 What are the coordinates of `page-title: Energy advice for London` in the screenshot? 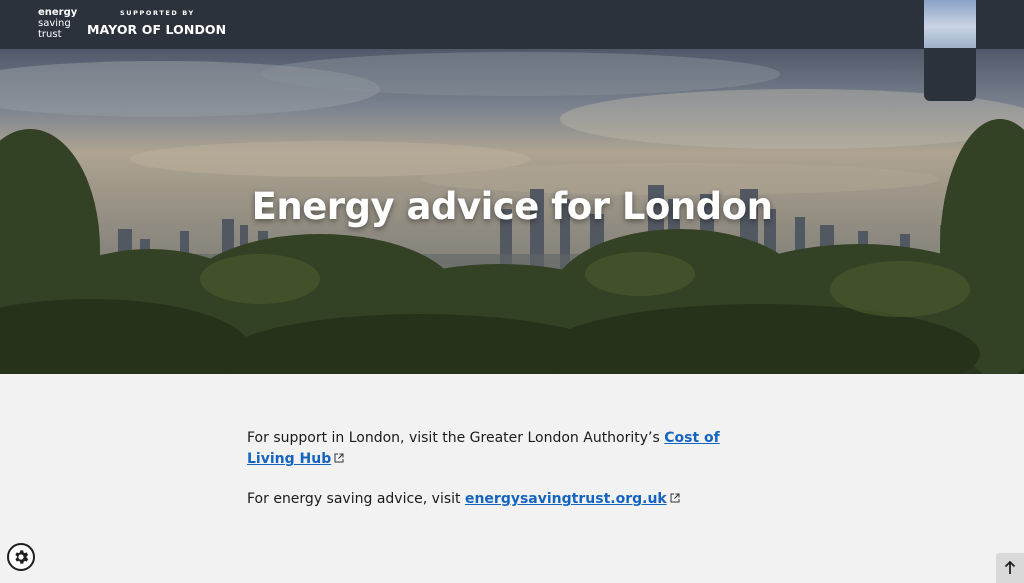 It's located at (512, 206).